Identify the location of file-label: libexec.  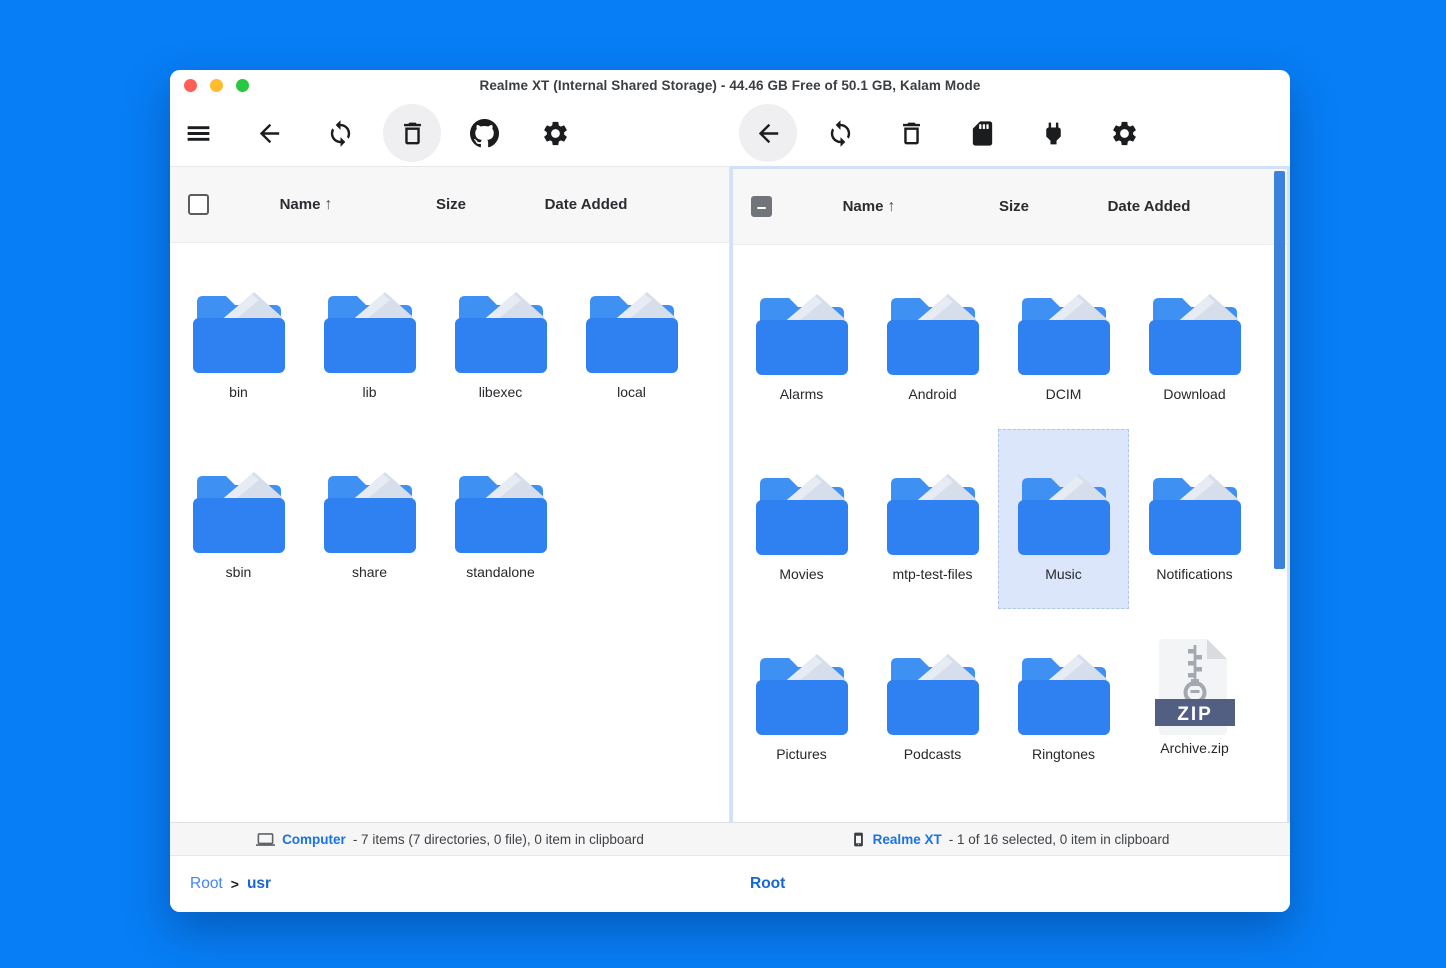
(500, 392).